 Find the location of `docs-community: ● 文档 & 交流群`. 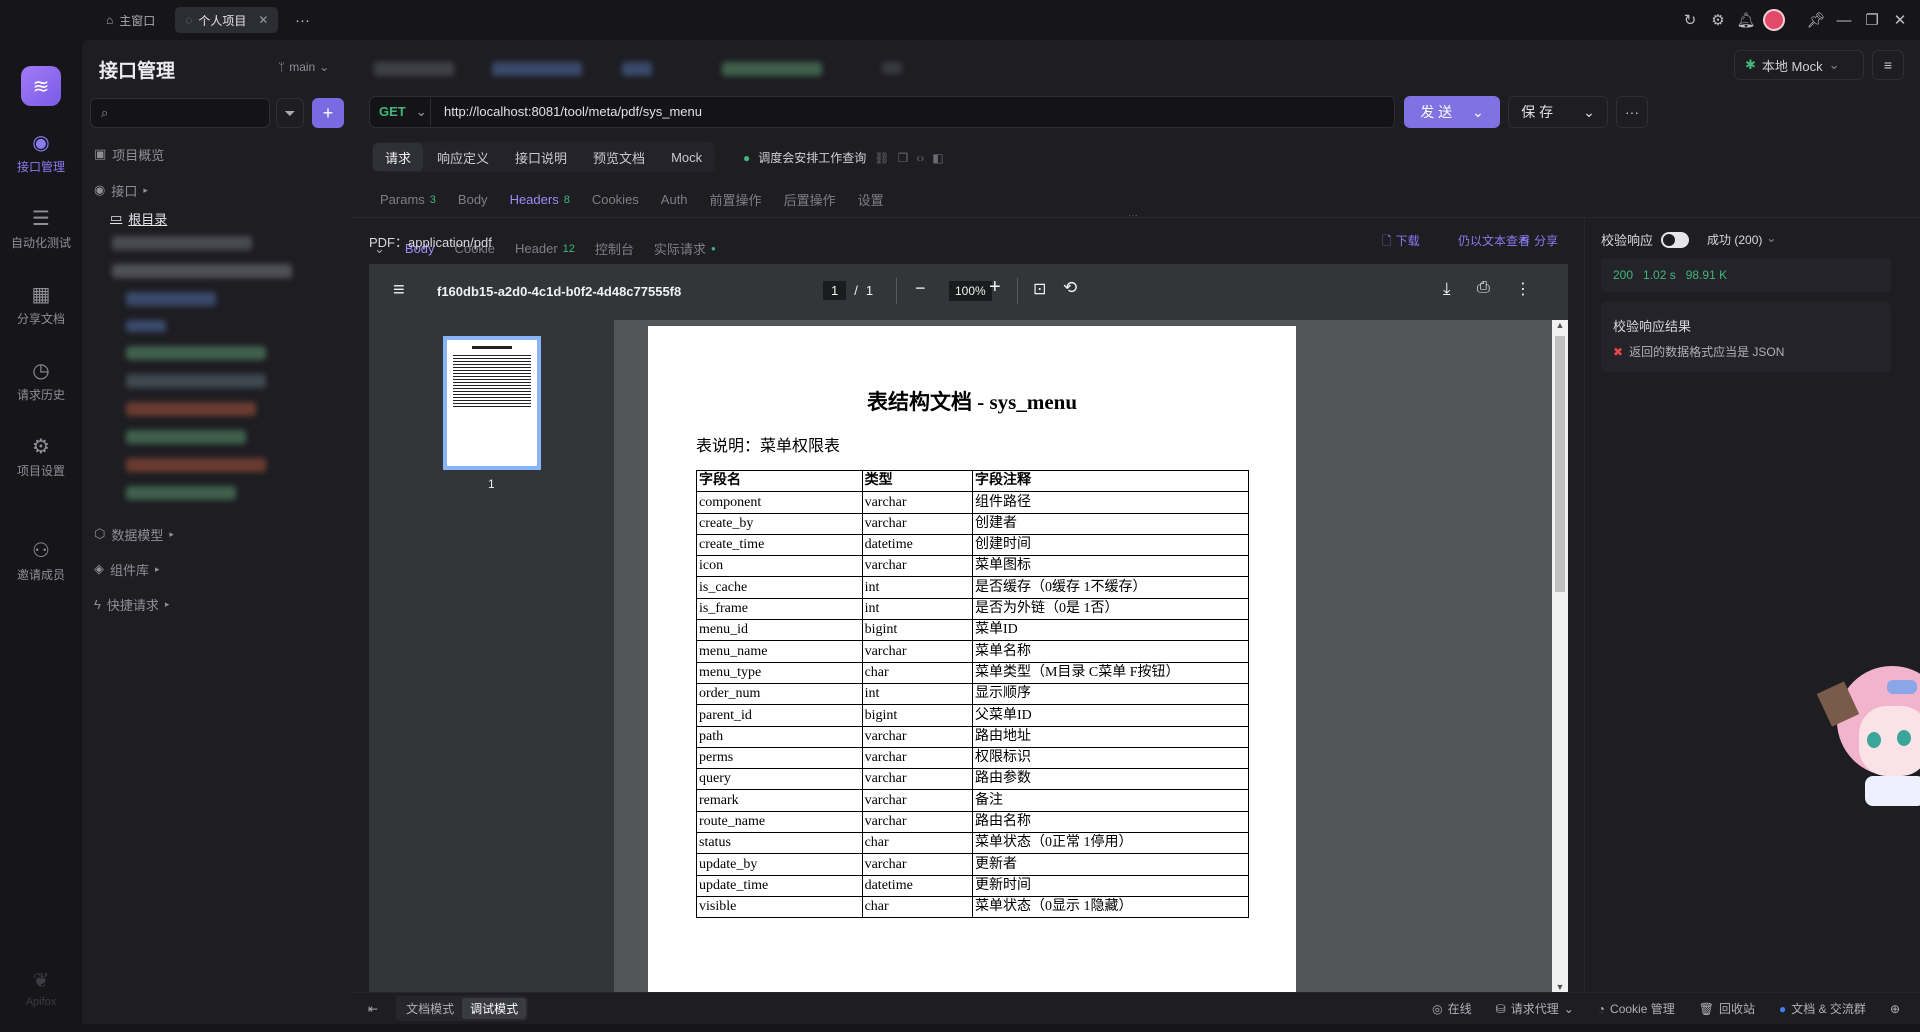

docs-community: ● 文档 & 交流群 is located at coordinates (1822, 1008).